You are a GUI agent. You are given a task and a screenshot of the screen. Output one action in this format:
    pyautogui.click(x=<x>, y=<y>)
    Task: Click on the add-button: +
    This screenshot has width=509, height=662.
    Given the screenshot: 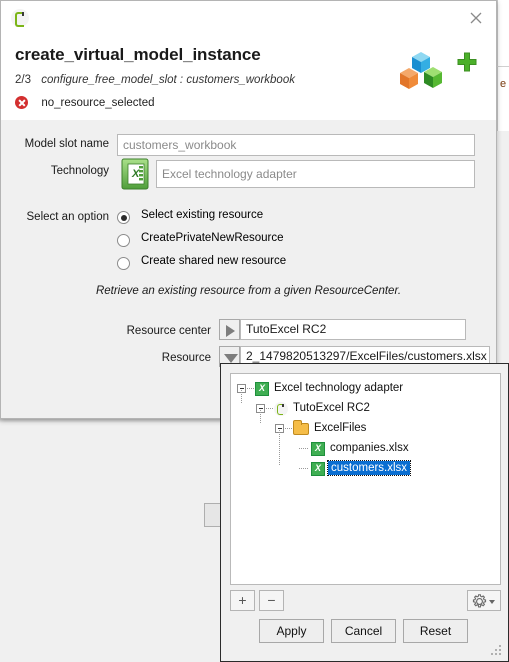 What is the action you would take?
    pyautogui.click(x=242, y=600)
    